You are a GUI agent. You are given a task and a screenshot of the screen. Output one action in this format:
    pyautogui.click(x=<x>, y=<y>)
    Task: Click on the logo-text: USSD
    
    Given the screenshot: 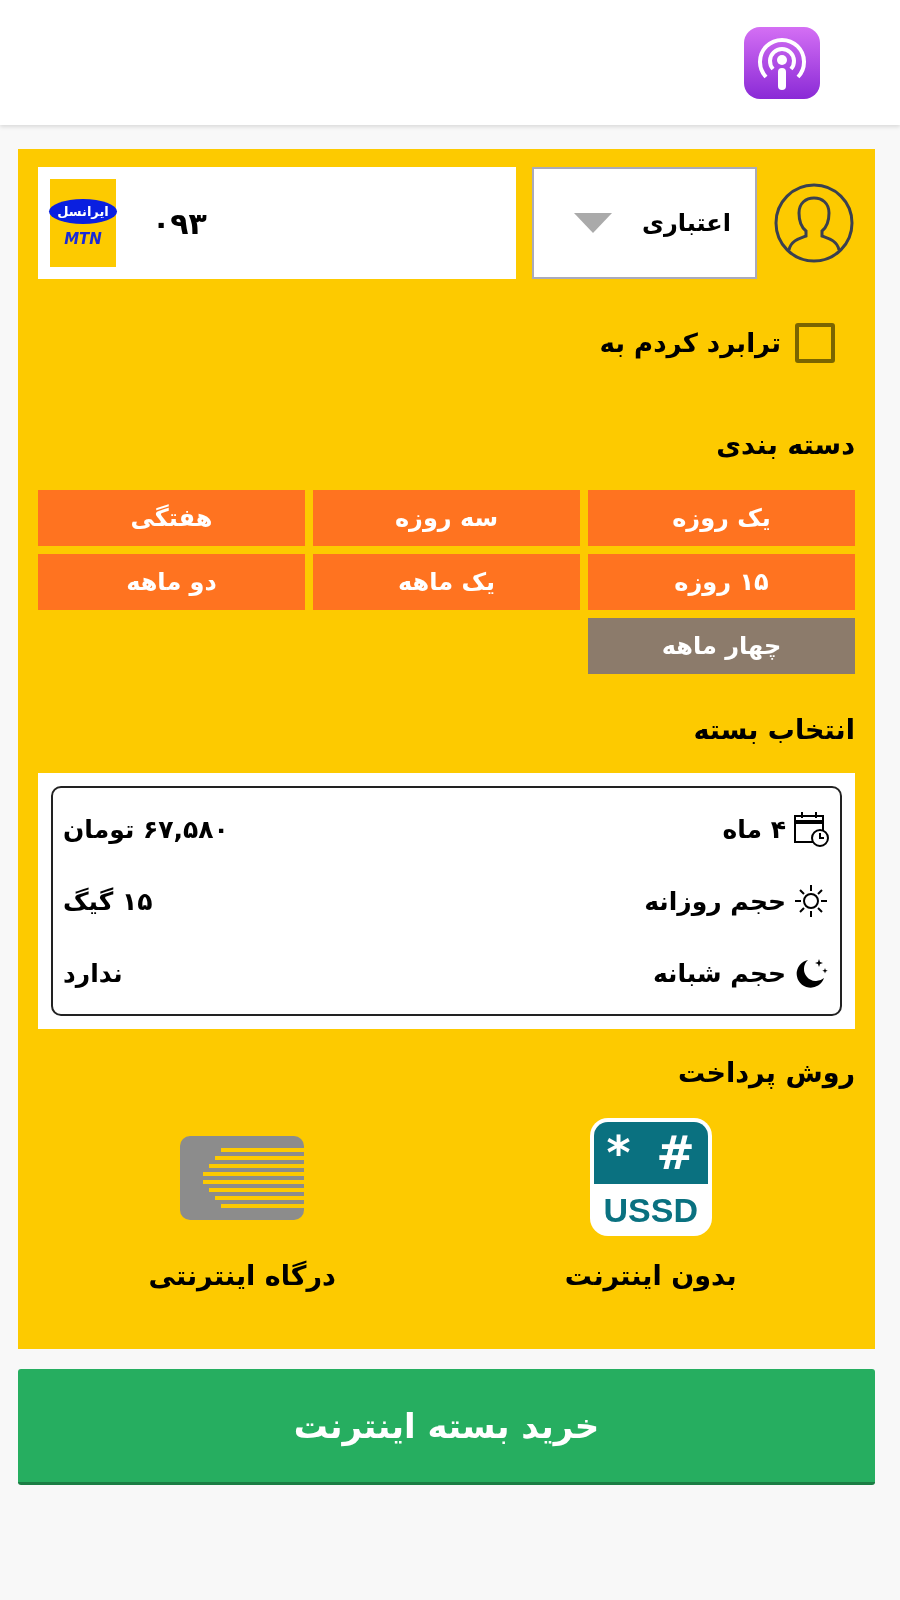 What is the action you would take?
    pyautogui.click(x=650, y=1210)
    